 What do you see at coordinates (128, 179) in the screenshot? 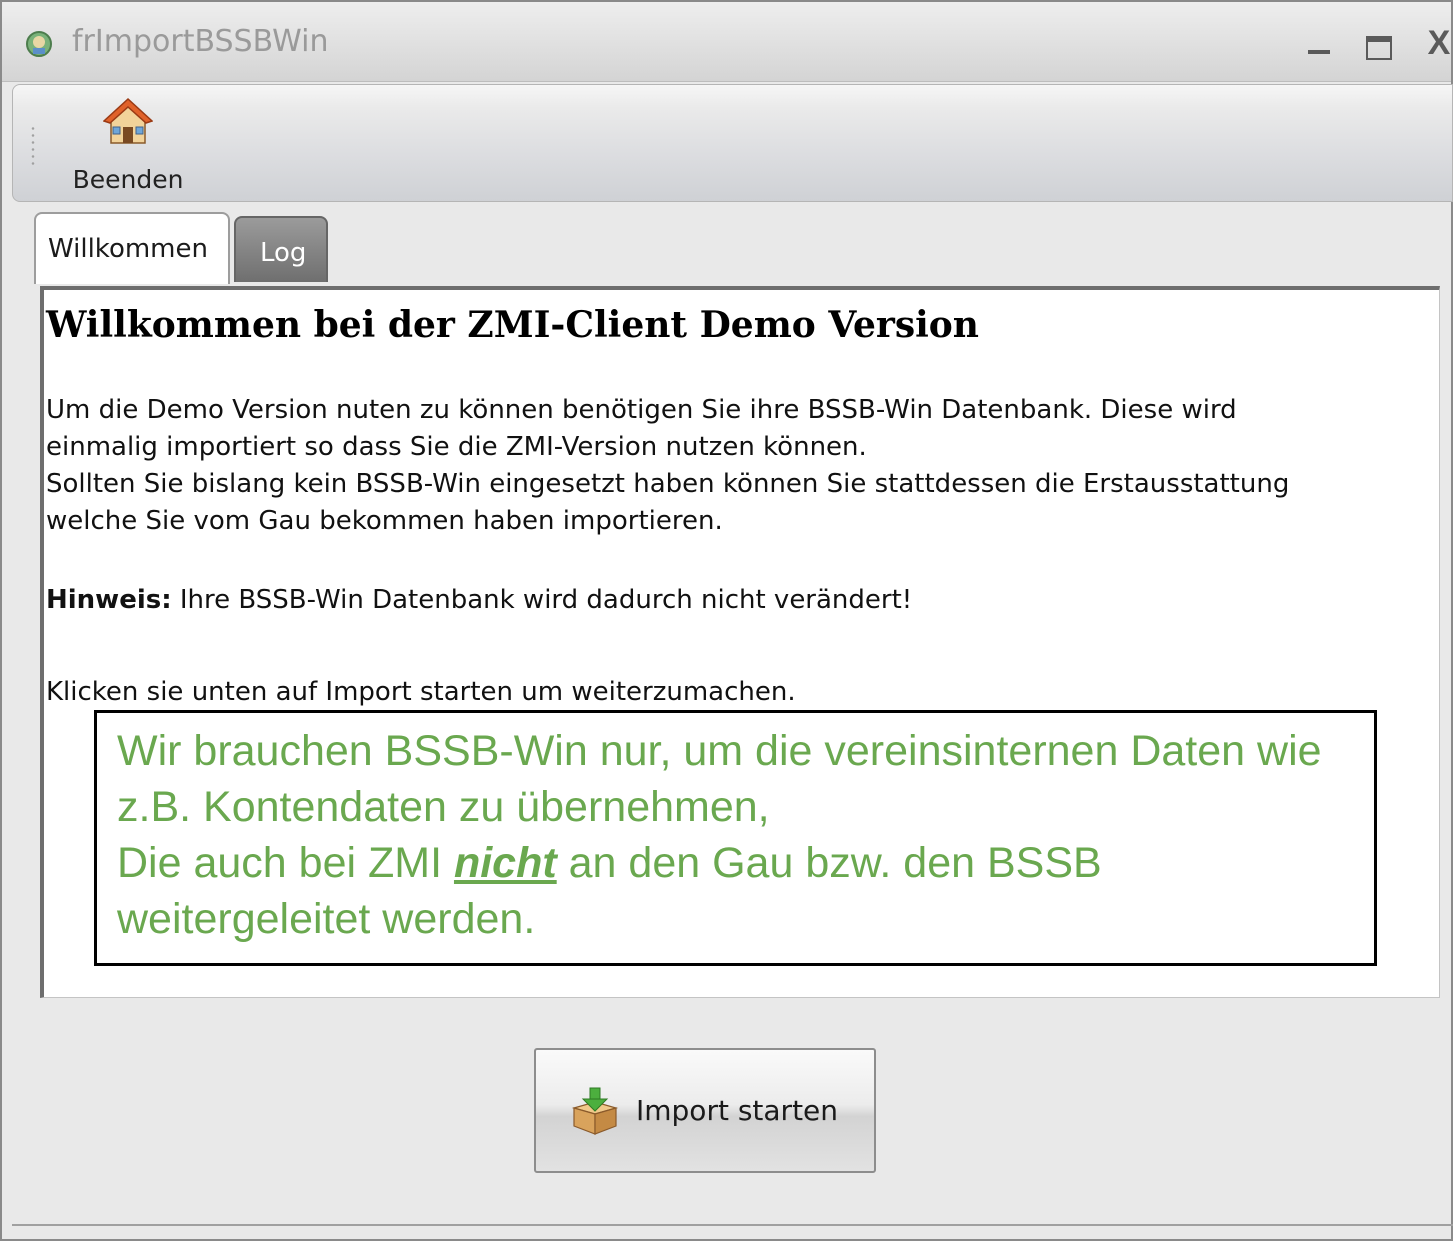
I see `beenden-label: Beenden` at bounding box center [128, 179].